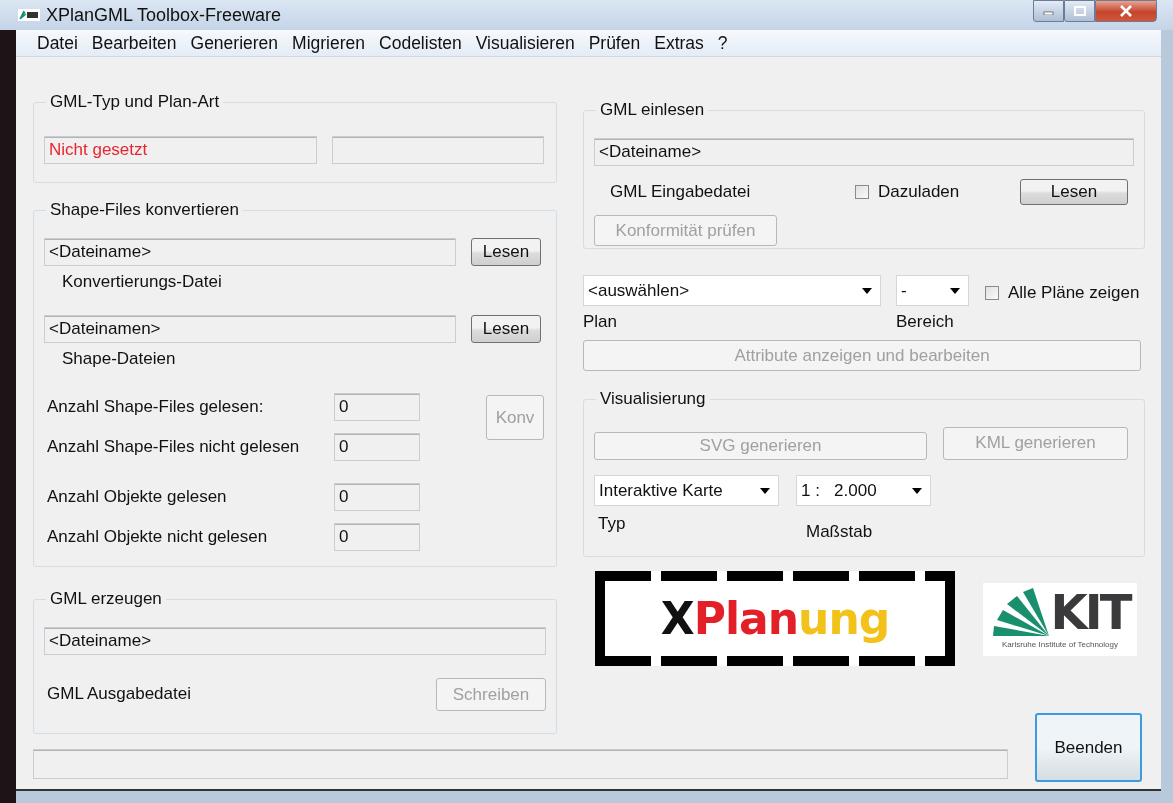 This screenshot has width=1173, height=803. I want to click on close-icon, so click(1126, 11).